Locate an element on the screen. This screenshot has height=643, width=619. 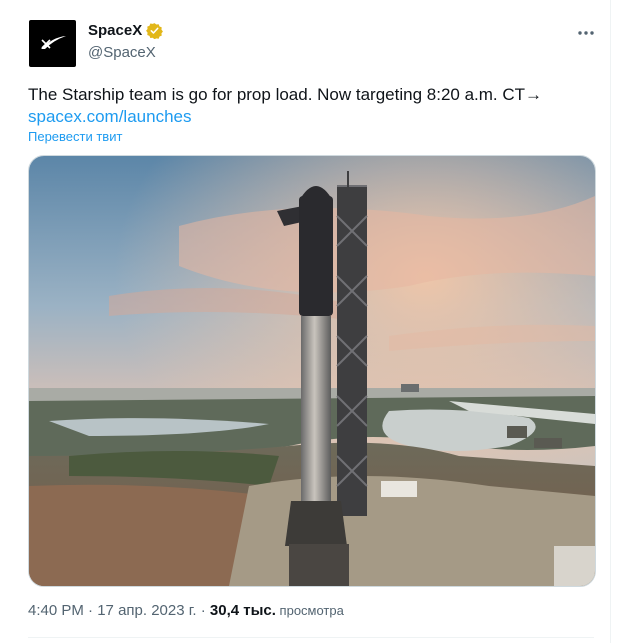
author-handle: @SpaceX is located at coordinates (122, 52).